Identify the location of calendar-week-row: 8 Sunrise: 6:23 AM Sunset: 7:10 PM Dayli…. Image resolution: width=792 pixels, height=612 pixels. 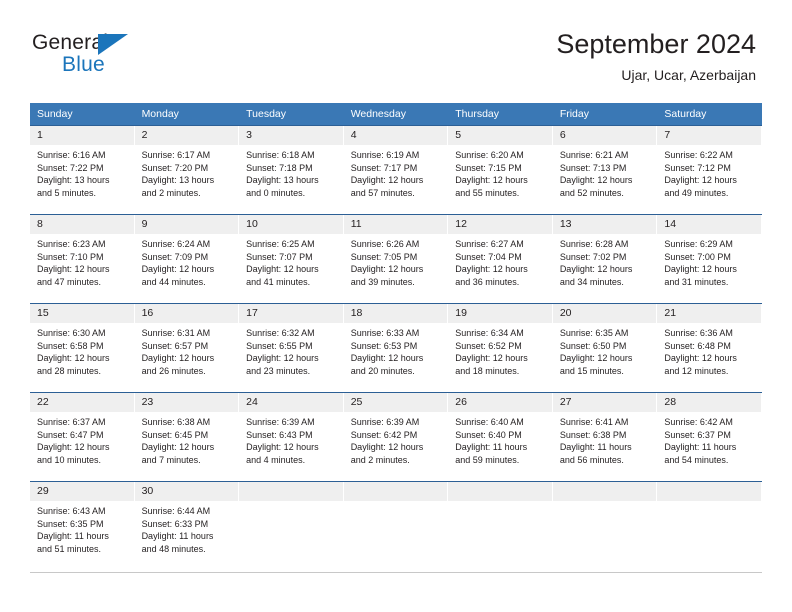
(396, 259).